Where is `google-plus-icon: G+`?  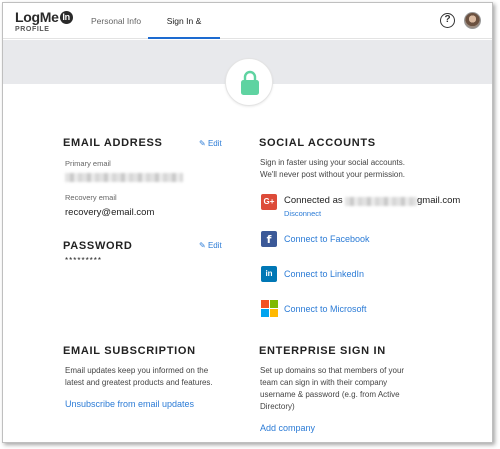 google-plus-icon: G+ is located at coordinates (269, 202).